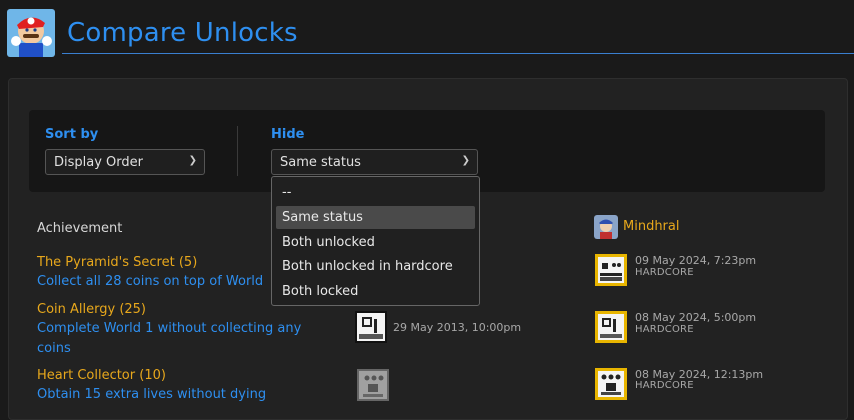 The height and width of the screenshot is (420, 854). I want to click on sort-by-label: Sort by, so click(72, 134).